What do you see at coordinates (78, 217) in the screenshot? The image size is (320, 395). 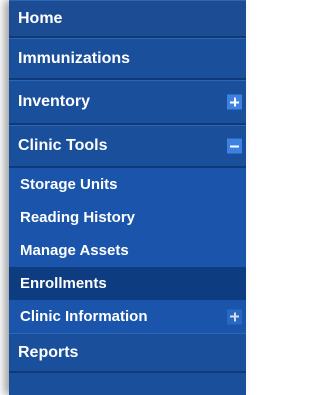 I see `nav-subitem-label: Reading History` at bounding box center [78, 217].